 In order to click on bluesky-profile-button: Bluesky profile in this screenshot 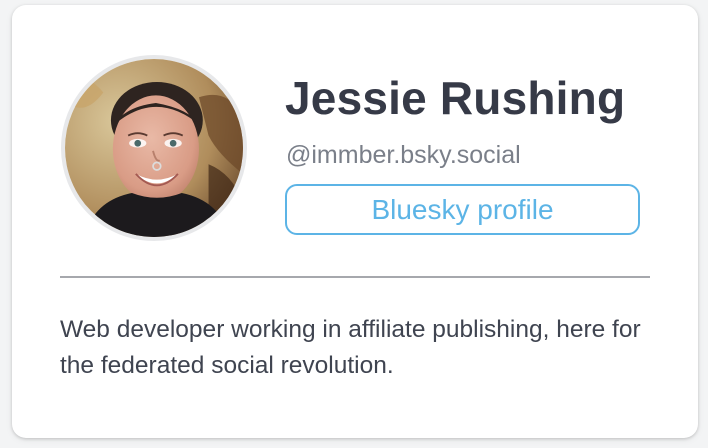, I will do `click(462, 209)`.